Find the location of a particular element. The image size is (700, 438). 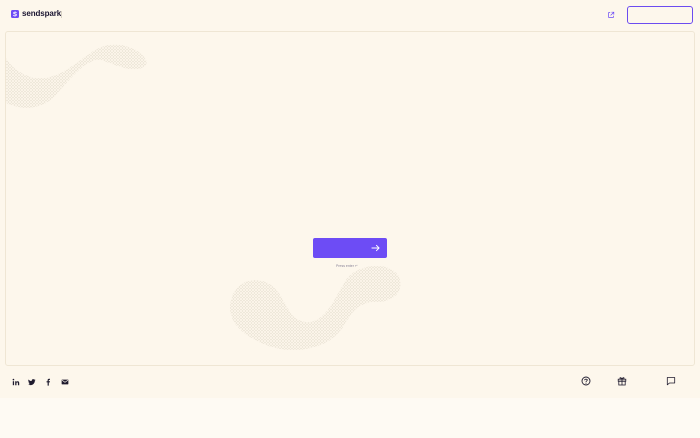

chat-icon is located at coordinates (671, 381).